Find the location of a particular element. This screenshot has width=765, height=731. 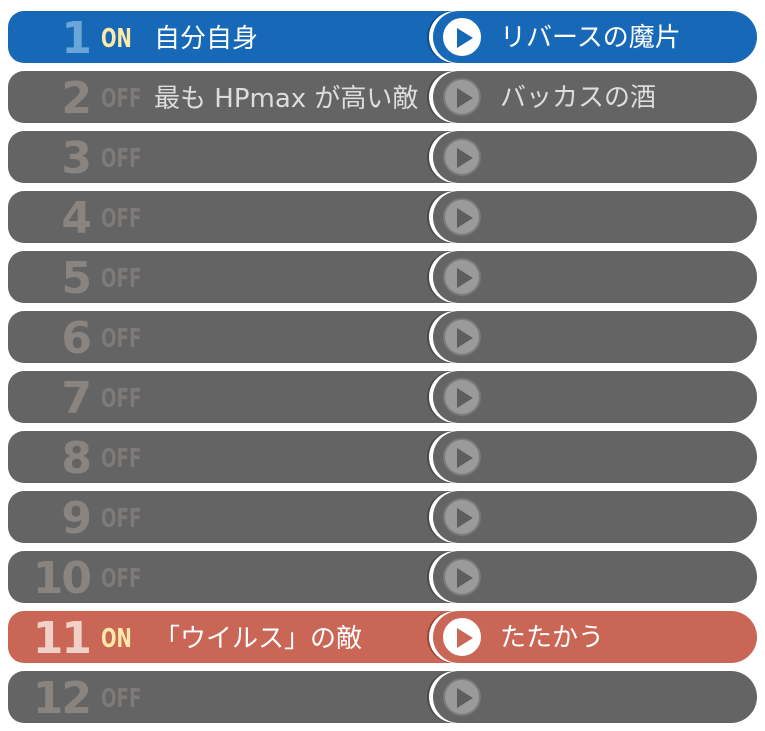

condition-slot: 3 OFF is located at coordinates (238, 157).